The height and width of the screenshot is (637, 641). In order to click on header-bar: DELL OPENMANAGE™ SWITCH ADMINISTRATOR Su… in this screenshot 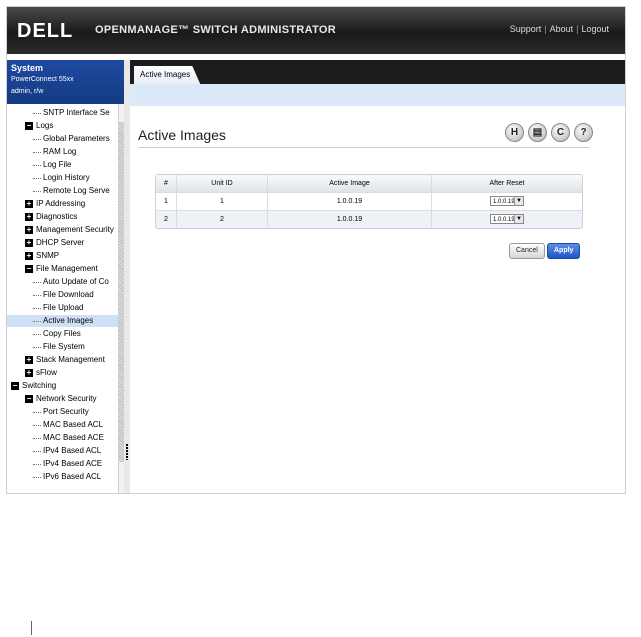, I will do `click(316, 30)`.